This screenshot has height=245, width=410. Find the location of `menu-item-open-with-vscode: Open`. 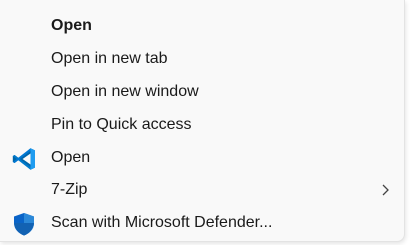

menu-item-open-with-vscode: Open is located at coordinates (202, 158).